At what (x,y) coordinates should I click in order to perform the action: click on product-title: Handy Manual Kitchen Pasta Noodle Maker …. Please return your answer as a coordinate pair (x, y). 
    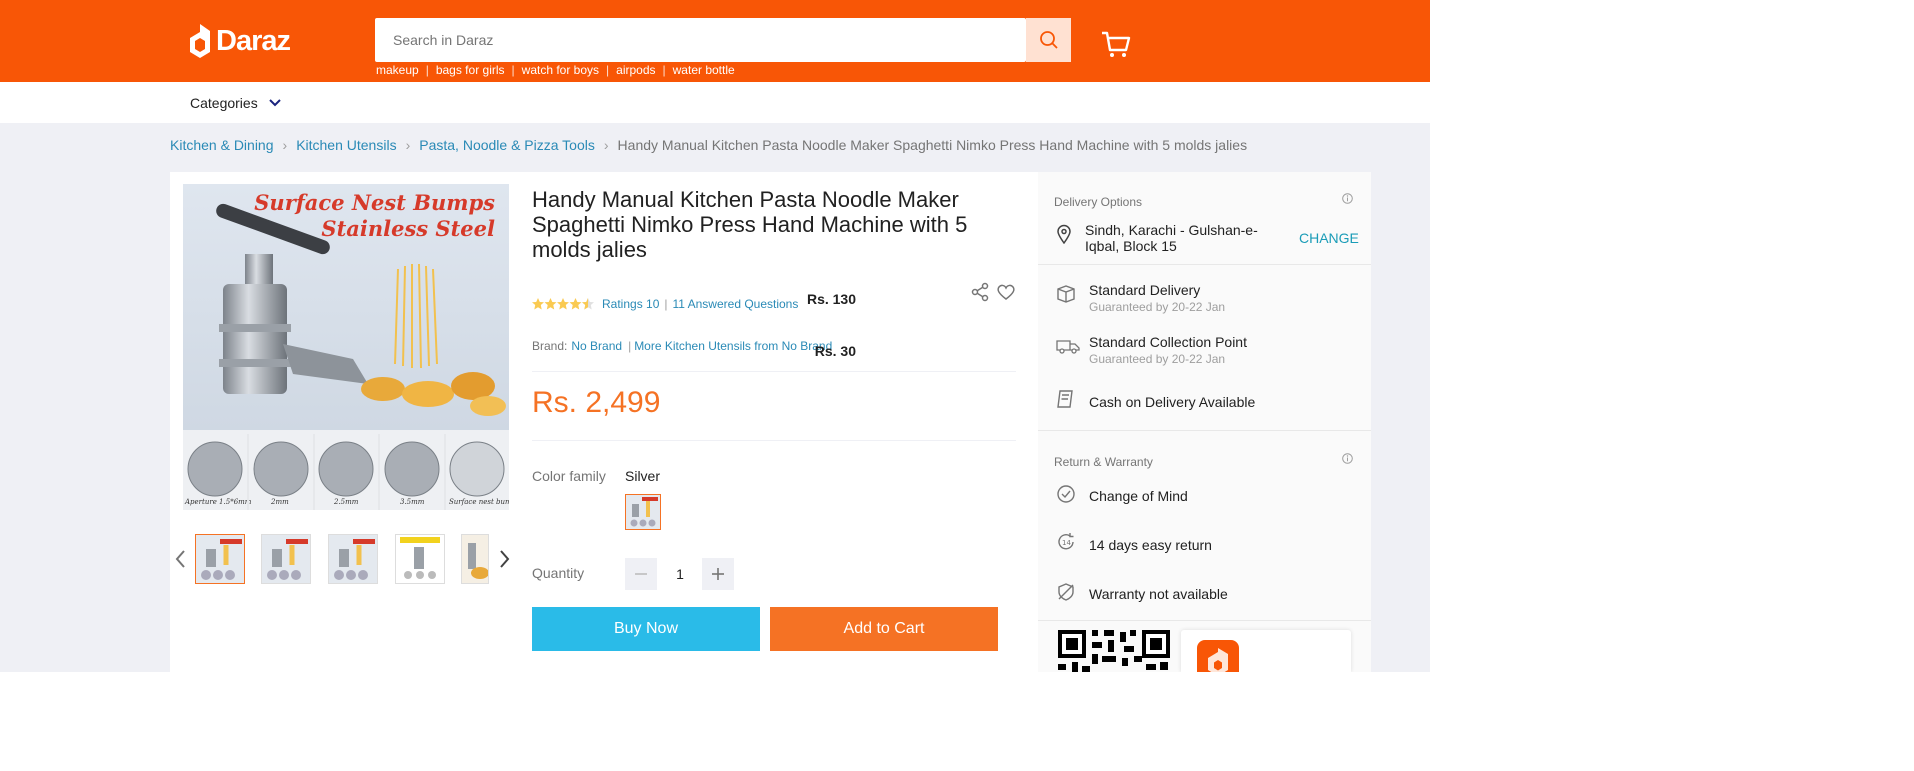
    Looking at the image, I should click on (750, 224).